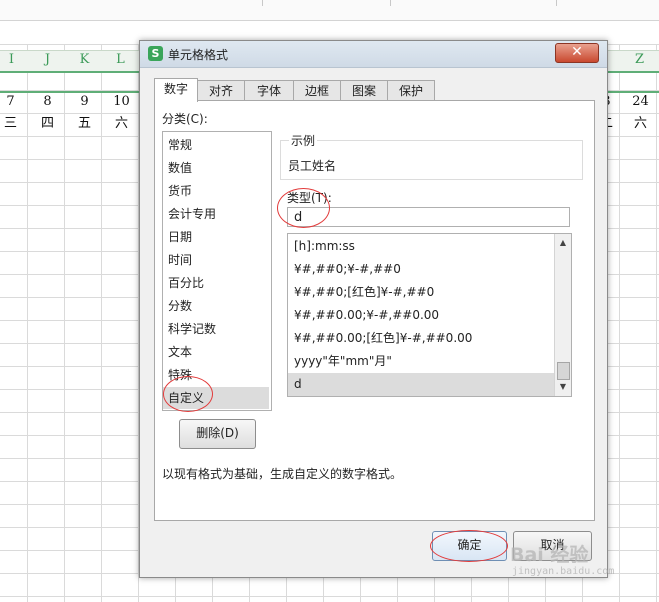 The height and width of the screenshot is (602, 659). What do you see at coordinates (421, 292) in the screenshot?
I see `format-item: ¥#,##0;[红色]¥-#,##0` at bounding box center [421, 292].